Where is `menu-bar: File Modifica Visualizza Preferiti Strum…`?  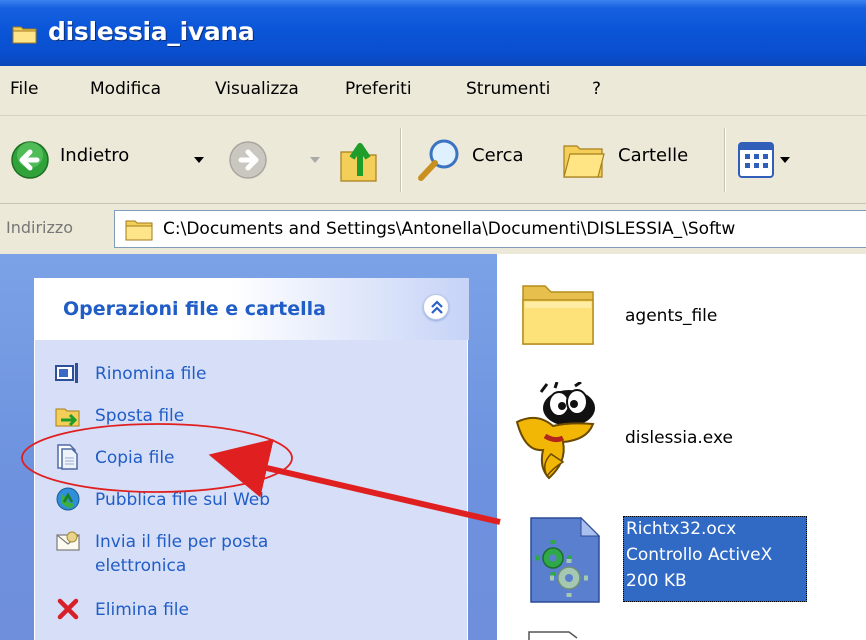 menu-bar: File Modifica Visualizza Preferiti Strum… is located at coordinates (433, 91).